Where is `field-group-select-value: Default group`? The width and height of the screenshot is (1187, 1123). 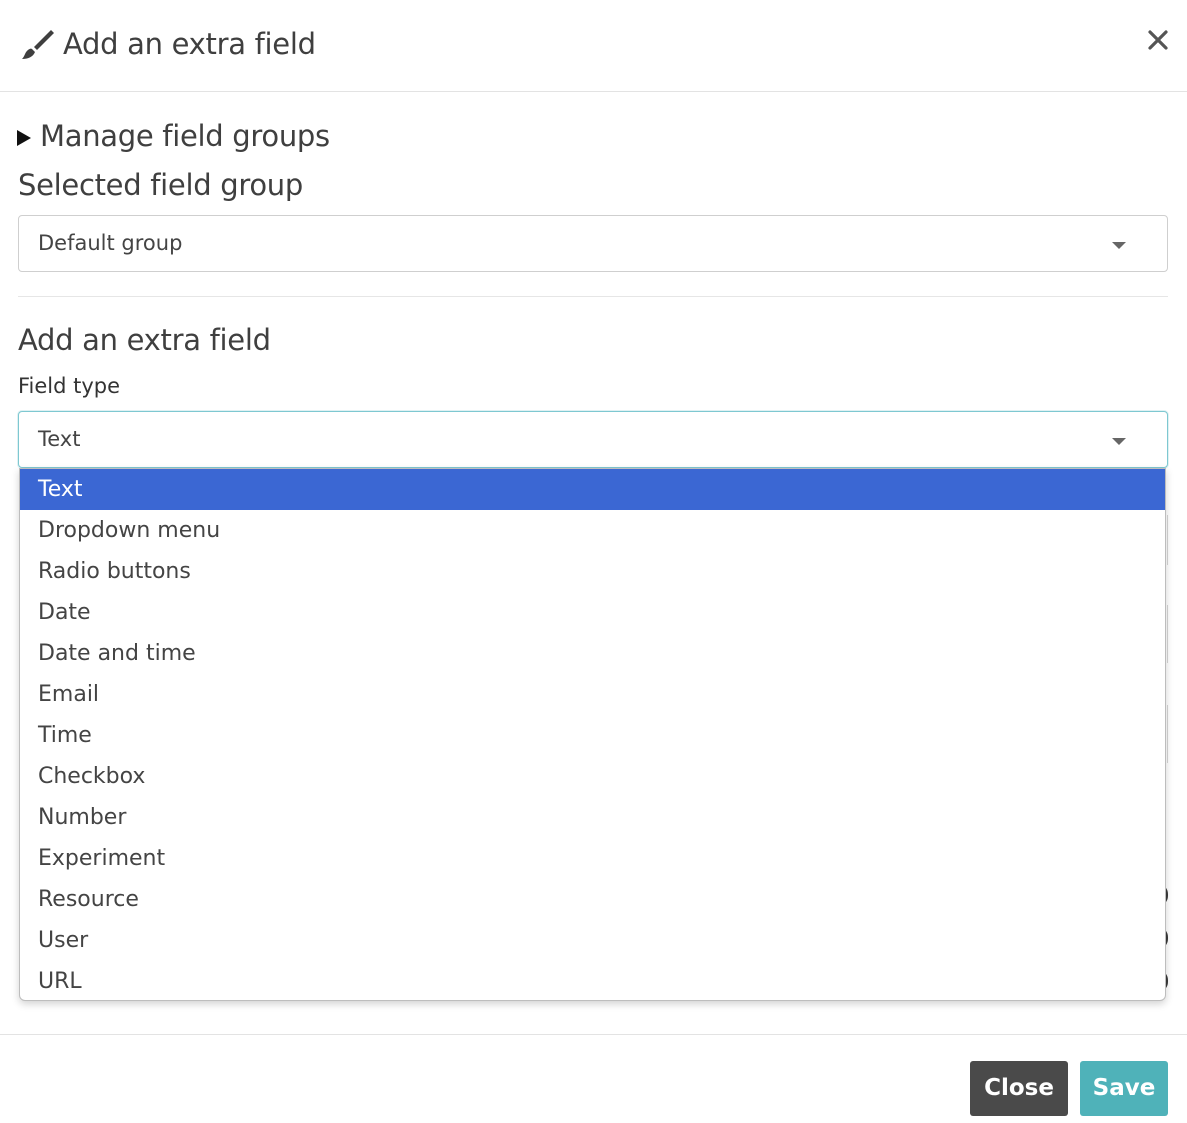 field-group-select-value: Default group is located at coordinates (110, 243).